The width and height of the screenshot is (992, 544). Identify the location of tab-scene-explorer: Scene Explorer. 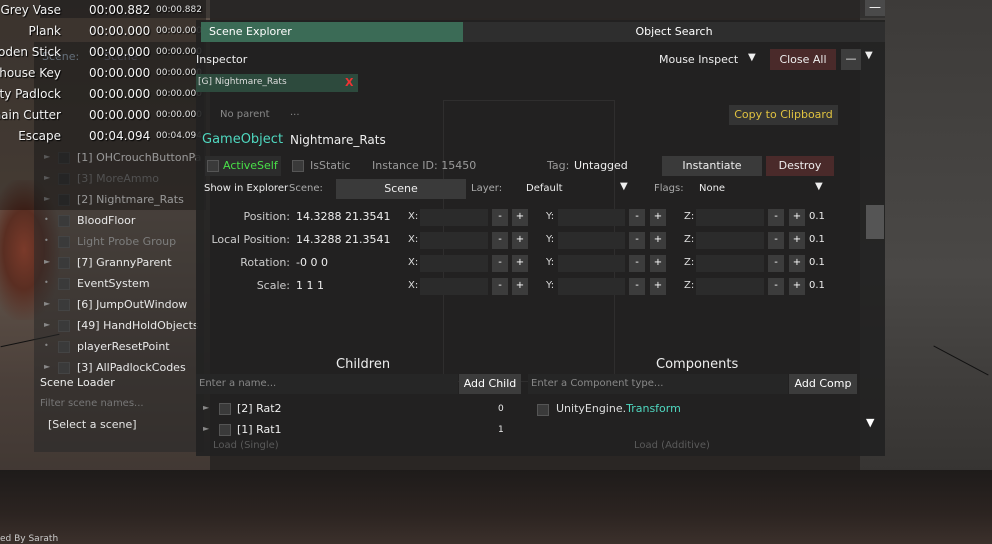
(332, 32).